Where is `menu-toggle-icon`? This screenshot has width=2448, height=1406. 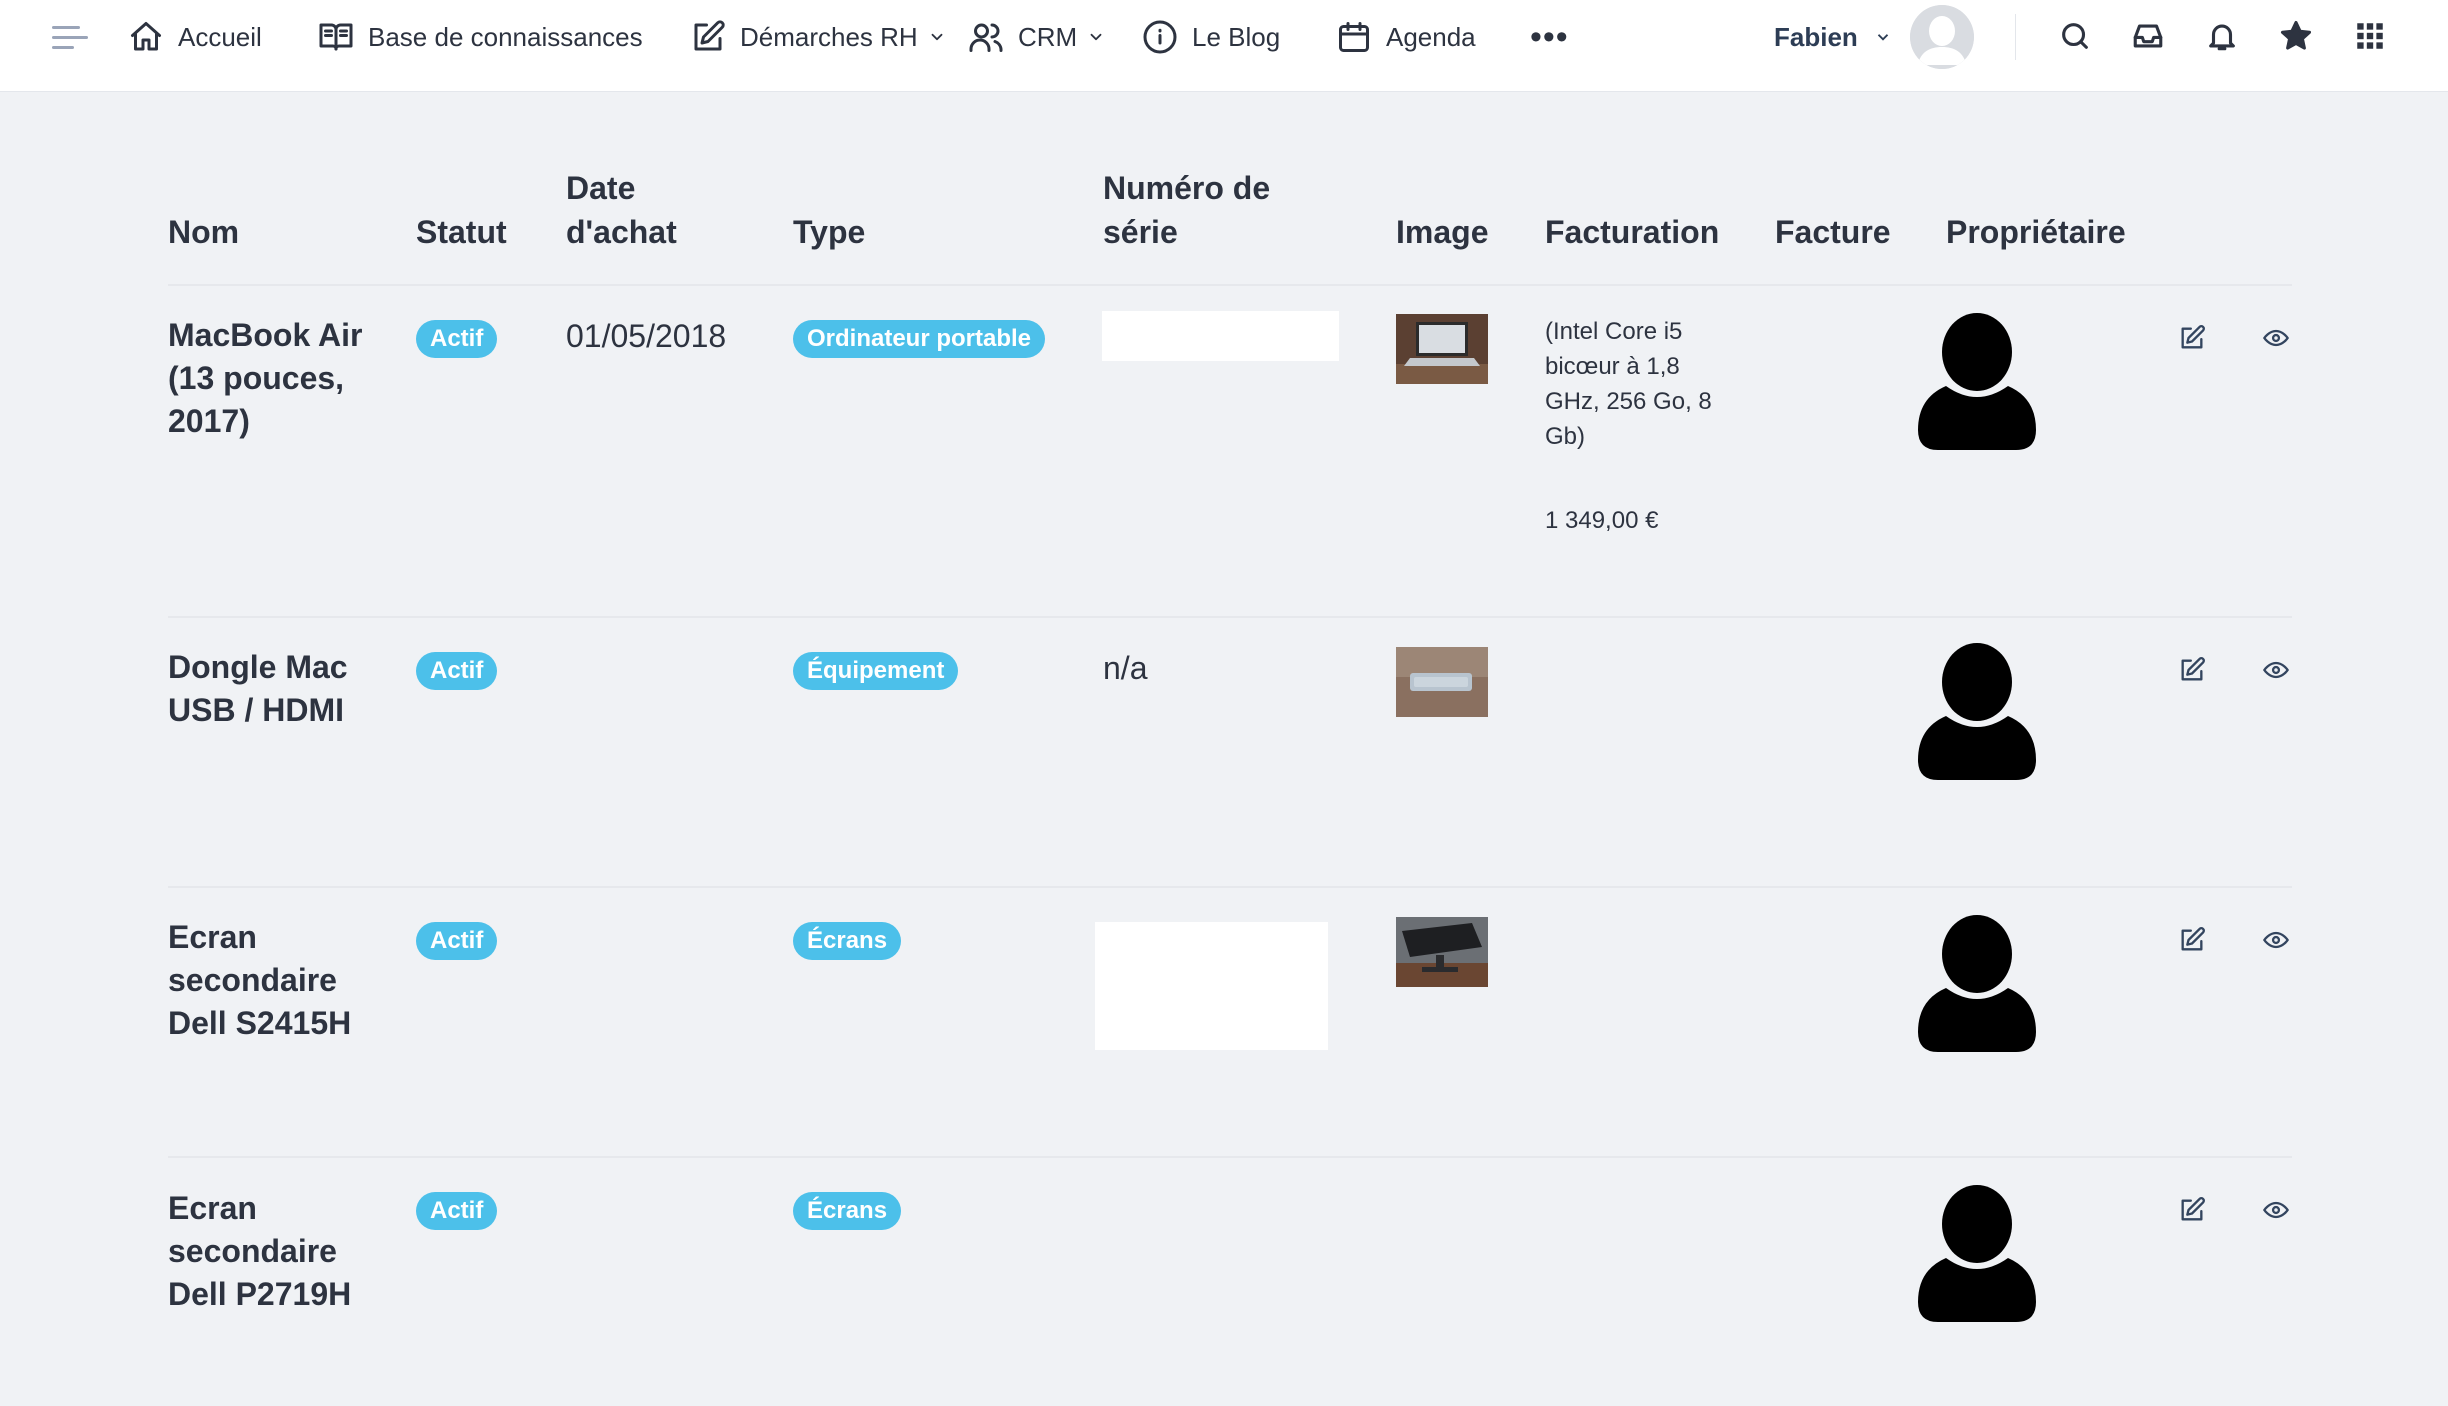
menu-toggle-icon is located at coordinates (70, 38).